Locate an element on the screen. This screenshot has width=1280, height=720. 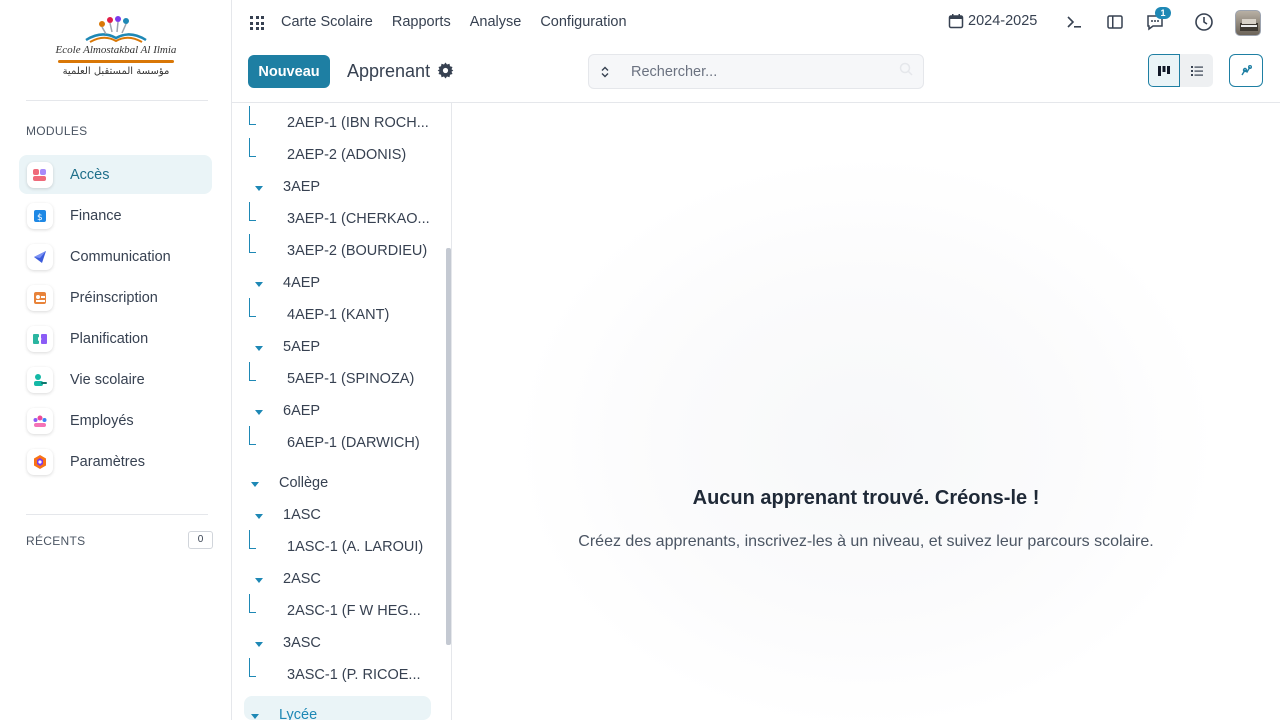
modules-heading: MODULES is located at coordinates (57, 131).